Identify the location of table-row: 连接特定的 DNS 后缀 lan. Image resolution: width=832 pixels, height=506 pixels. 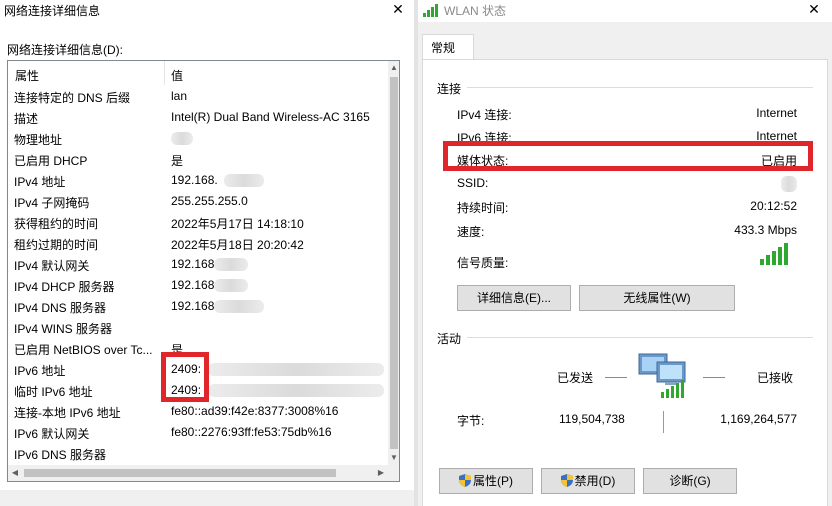
(198, 96).